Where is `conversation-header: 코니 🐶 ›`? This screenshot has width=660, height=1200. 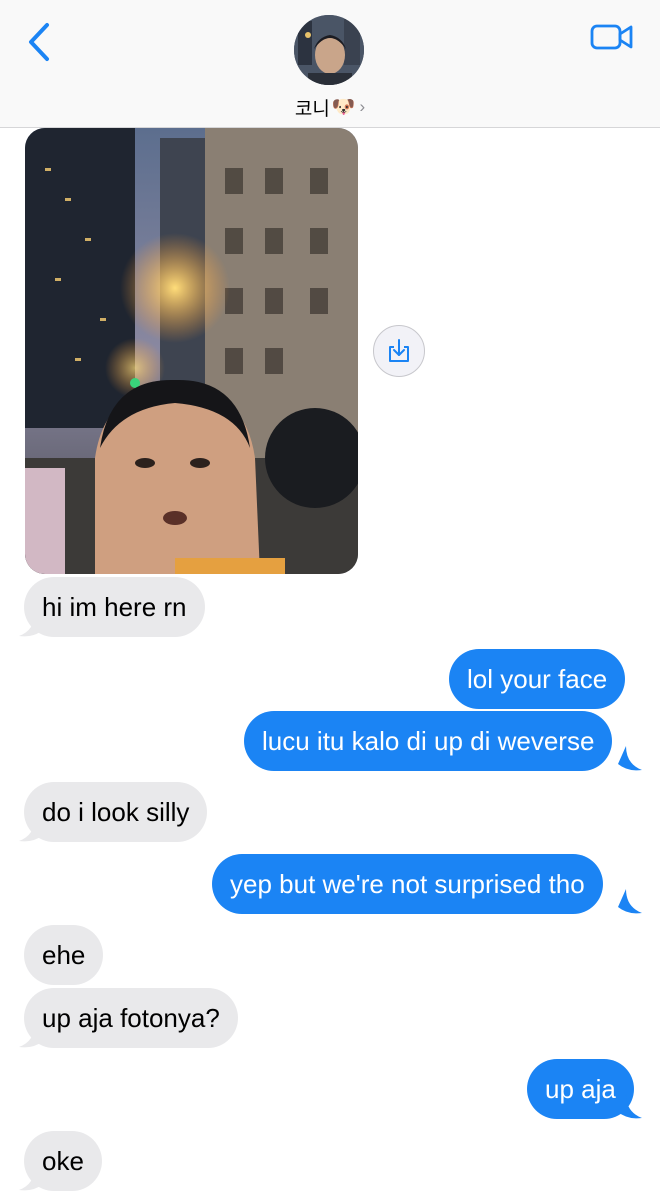 conversation-header: 코니 🐶 › is located at coordinates (330, 64).